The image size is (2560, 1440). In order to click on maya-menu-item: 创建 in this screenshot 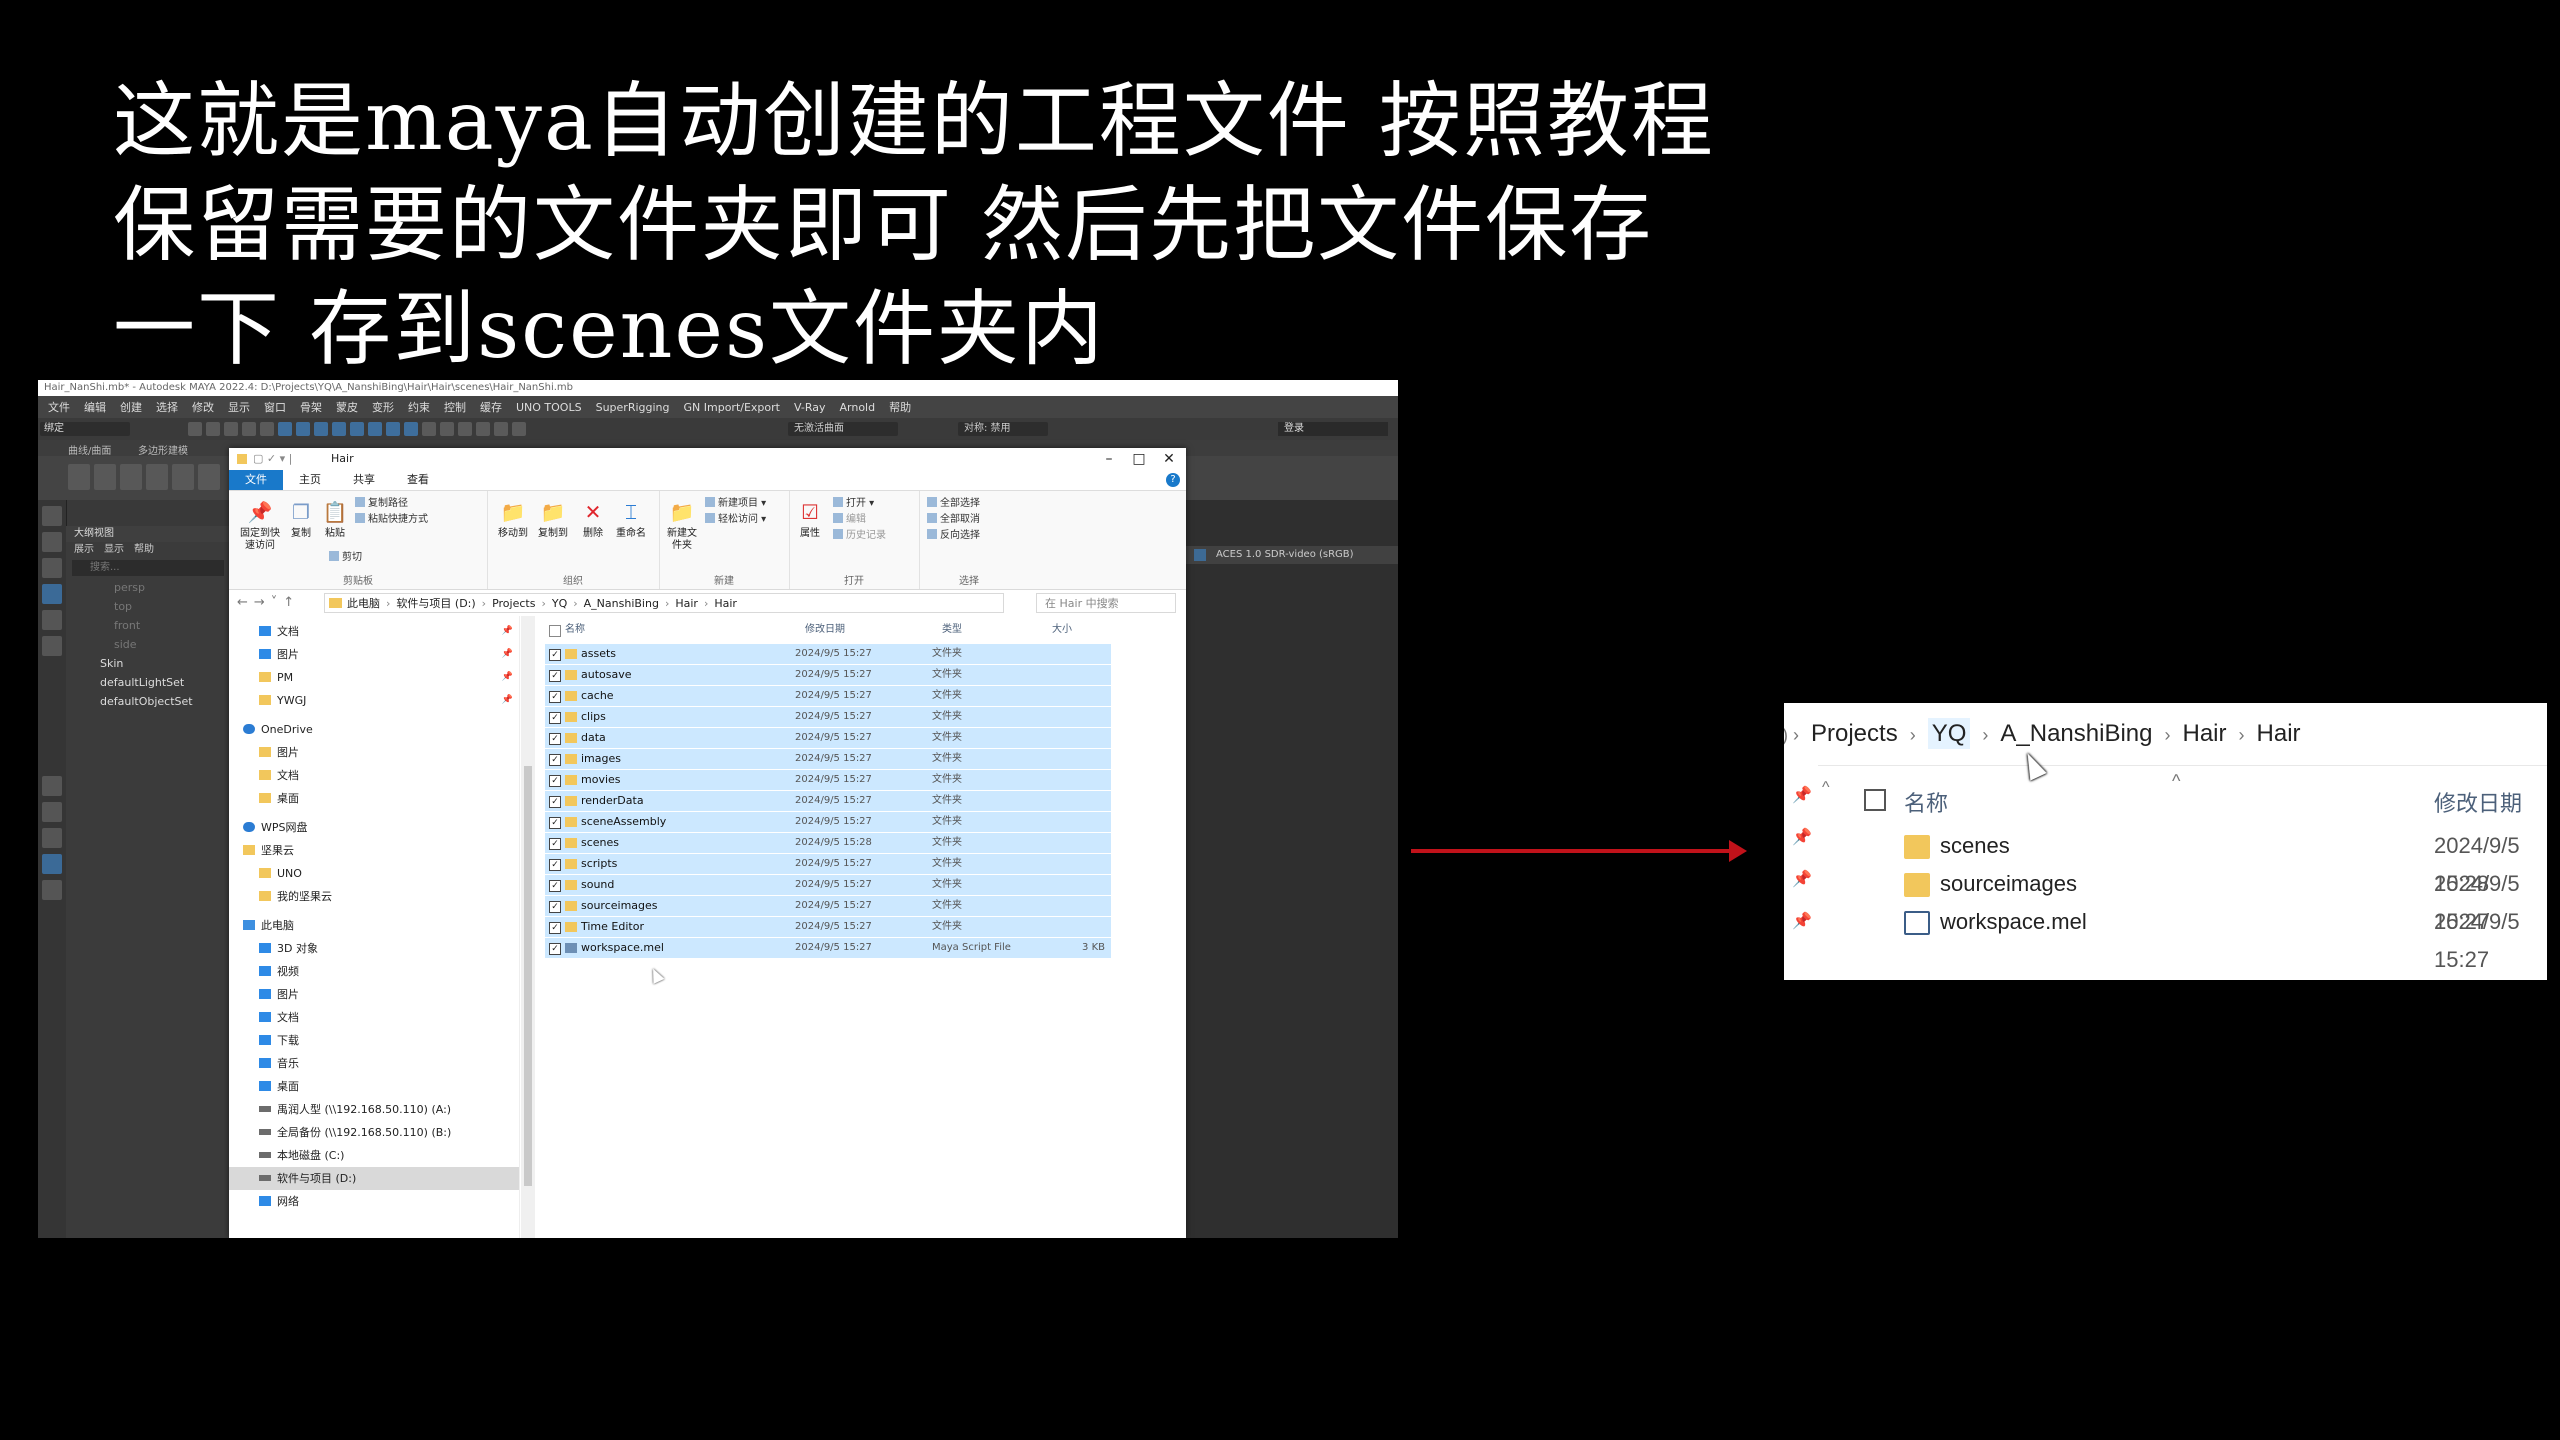, I will do `click(131, 407)`.